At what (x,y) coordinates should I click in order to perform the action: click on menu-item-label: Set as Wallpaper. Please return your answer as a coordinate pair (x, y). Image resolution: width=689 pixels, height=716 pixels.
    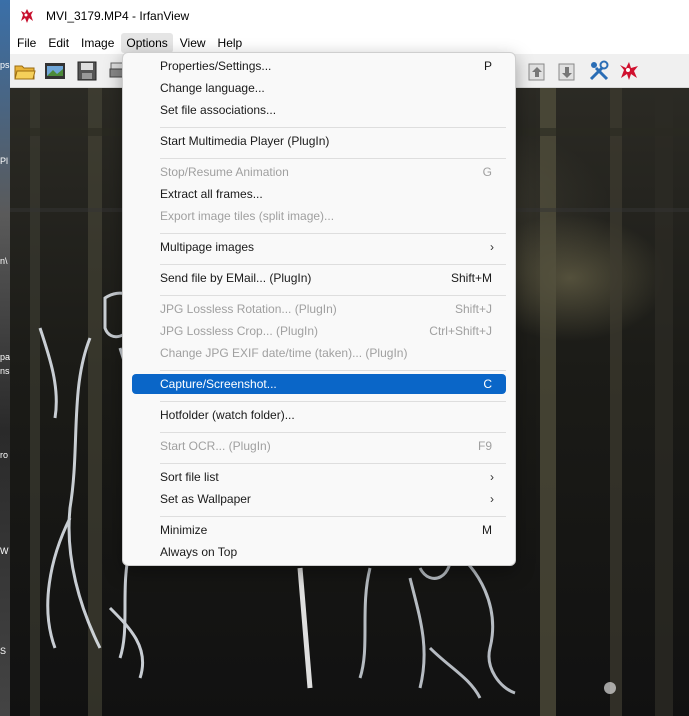
    Looking at the image, I should click on (205, 499).